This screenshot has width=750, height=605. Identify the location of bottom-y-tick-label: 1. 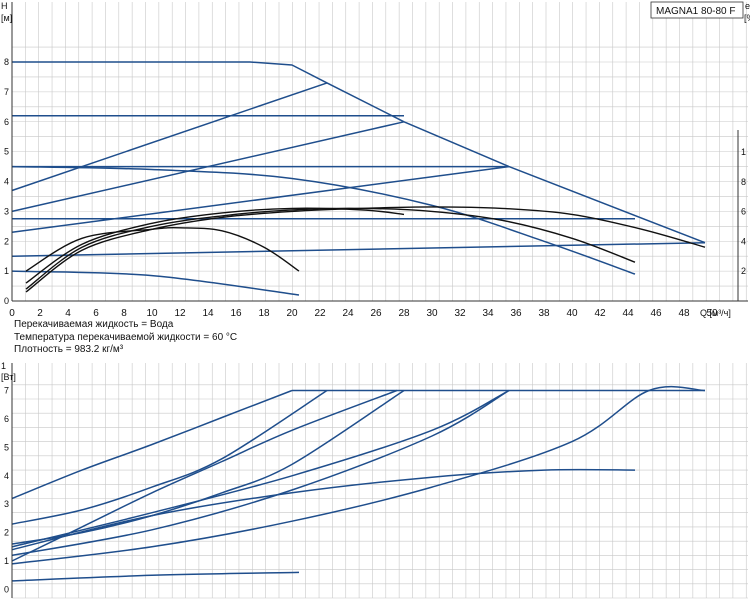
(6, 561).